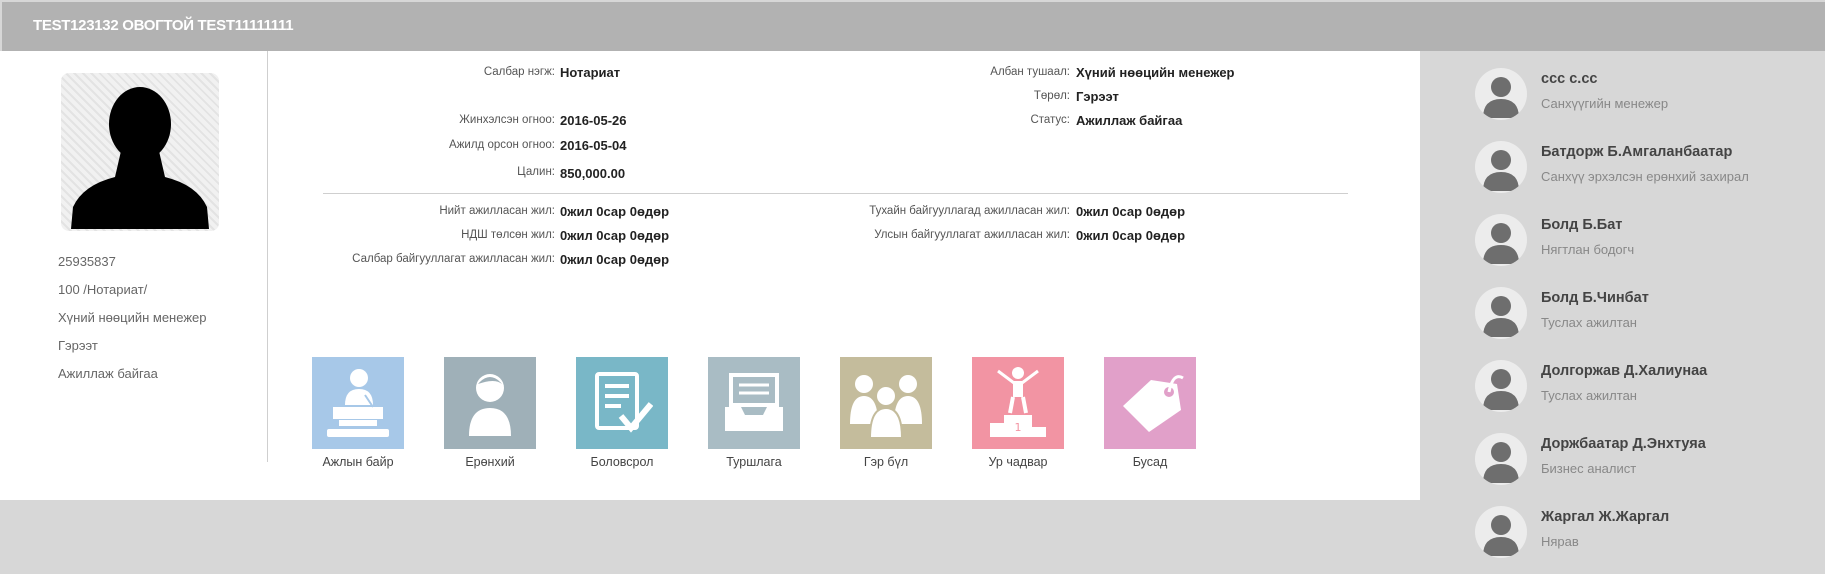 This screenshot has height=574, width=1825. What do you see at coordinates (1588, 249) in the screenshot?
I see `staff-role: Нягтлан бодогч` at bounding box center [1588, 249].